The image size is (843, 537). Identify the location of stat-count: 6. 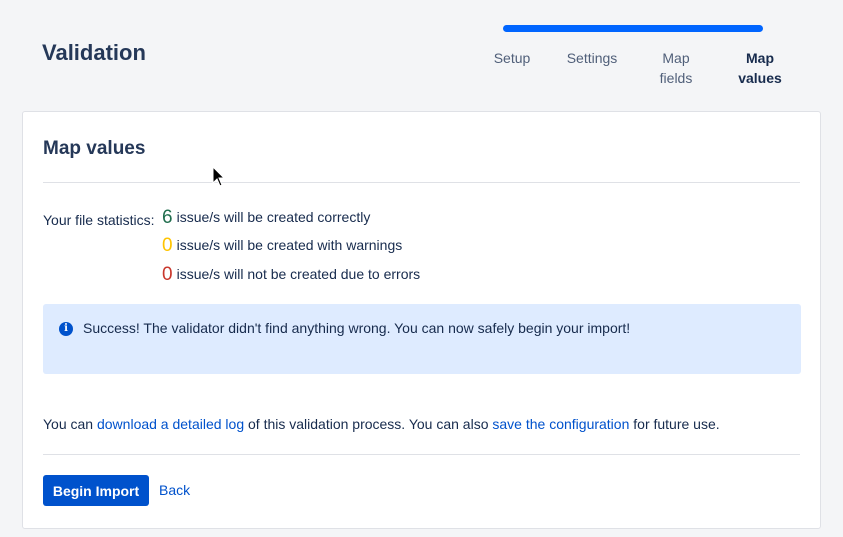
(167, 217).